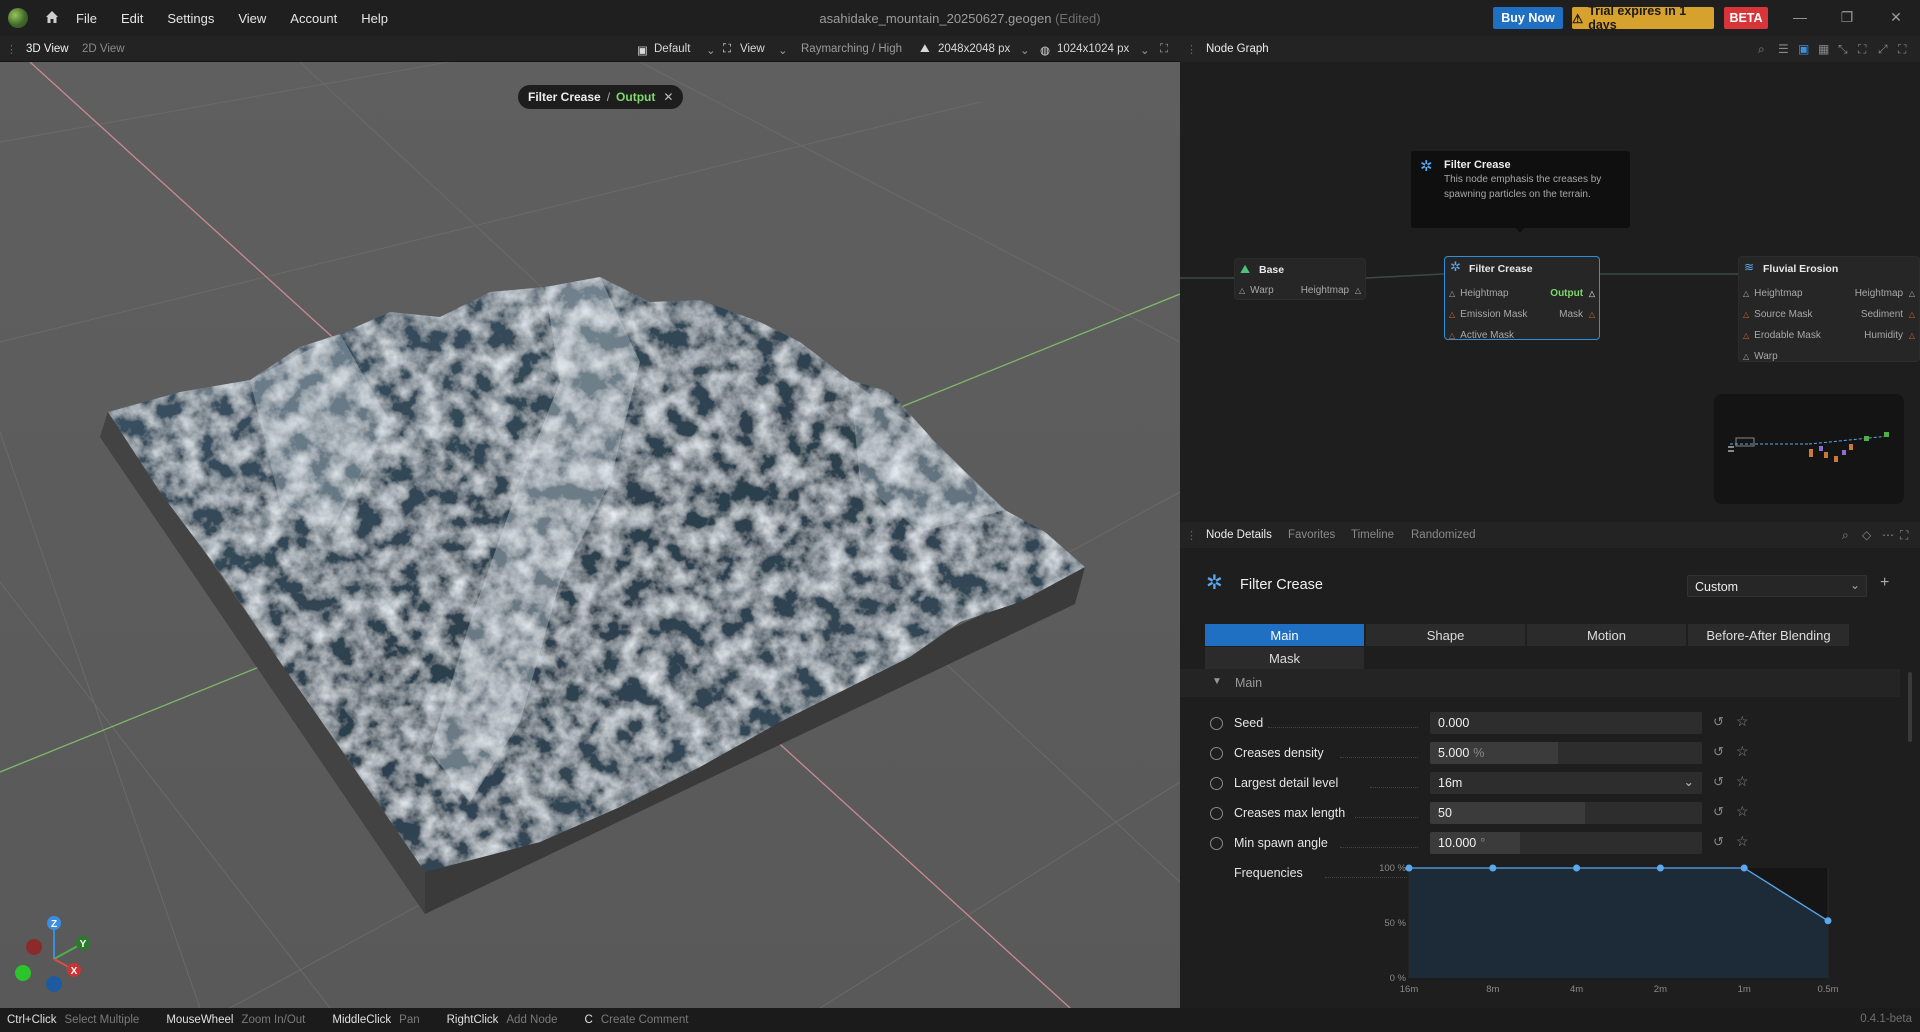  Describe the element at coordinates (1643, 18) in the screenshot. I see `trial-badge: ⚠ Trial expires in 1 days` at that location.